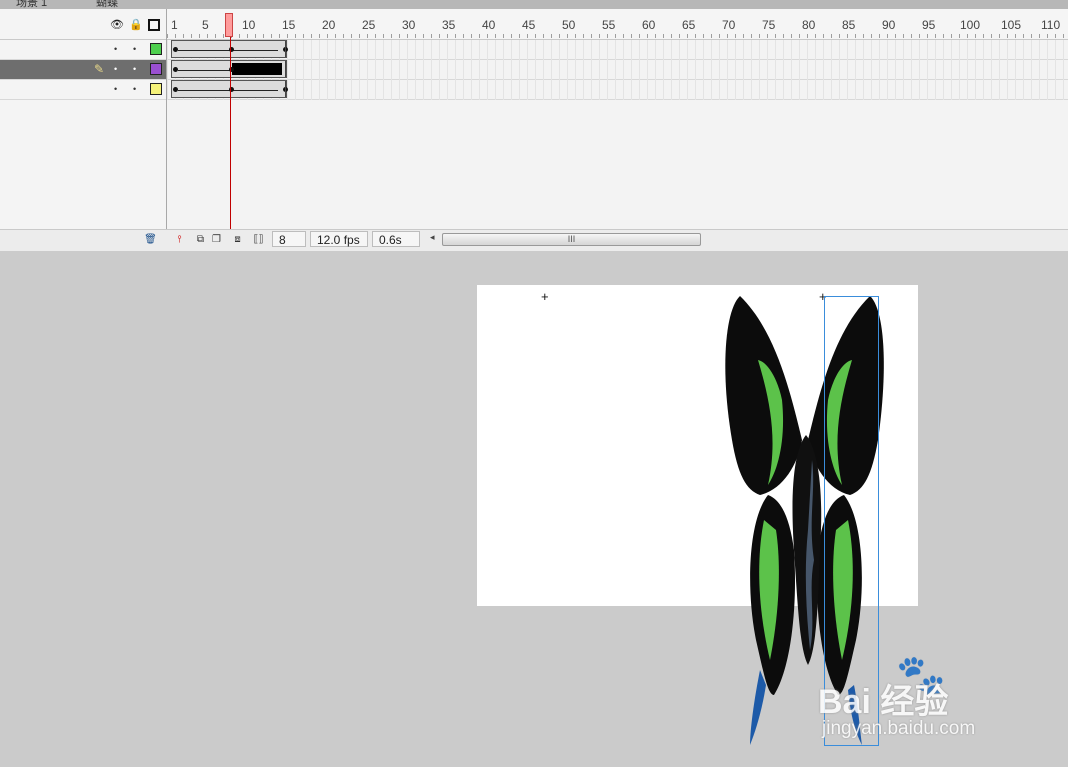 The height and width of the screenshot is (767, 1068). I want to click on playhead-line, so click(230, 133).